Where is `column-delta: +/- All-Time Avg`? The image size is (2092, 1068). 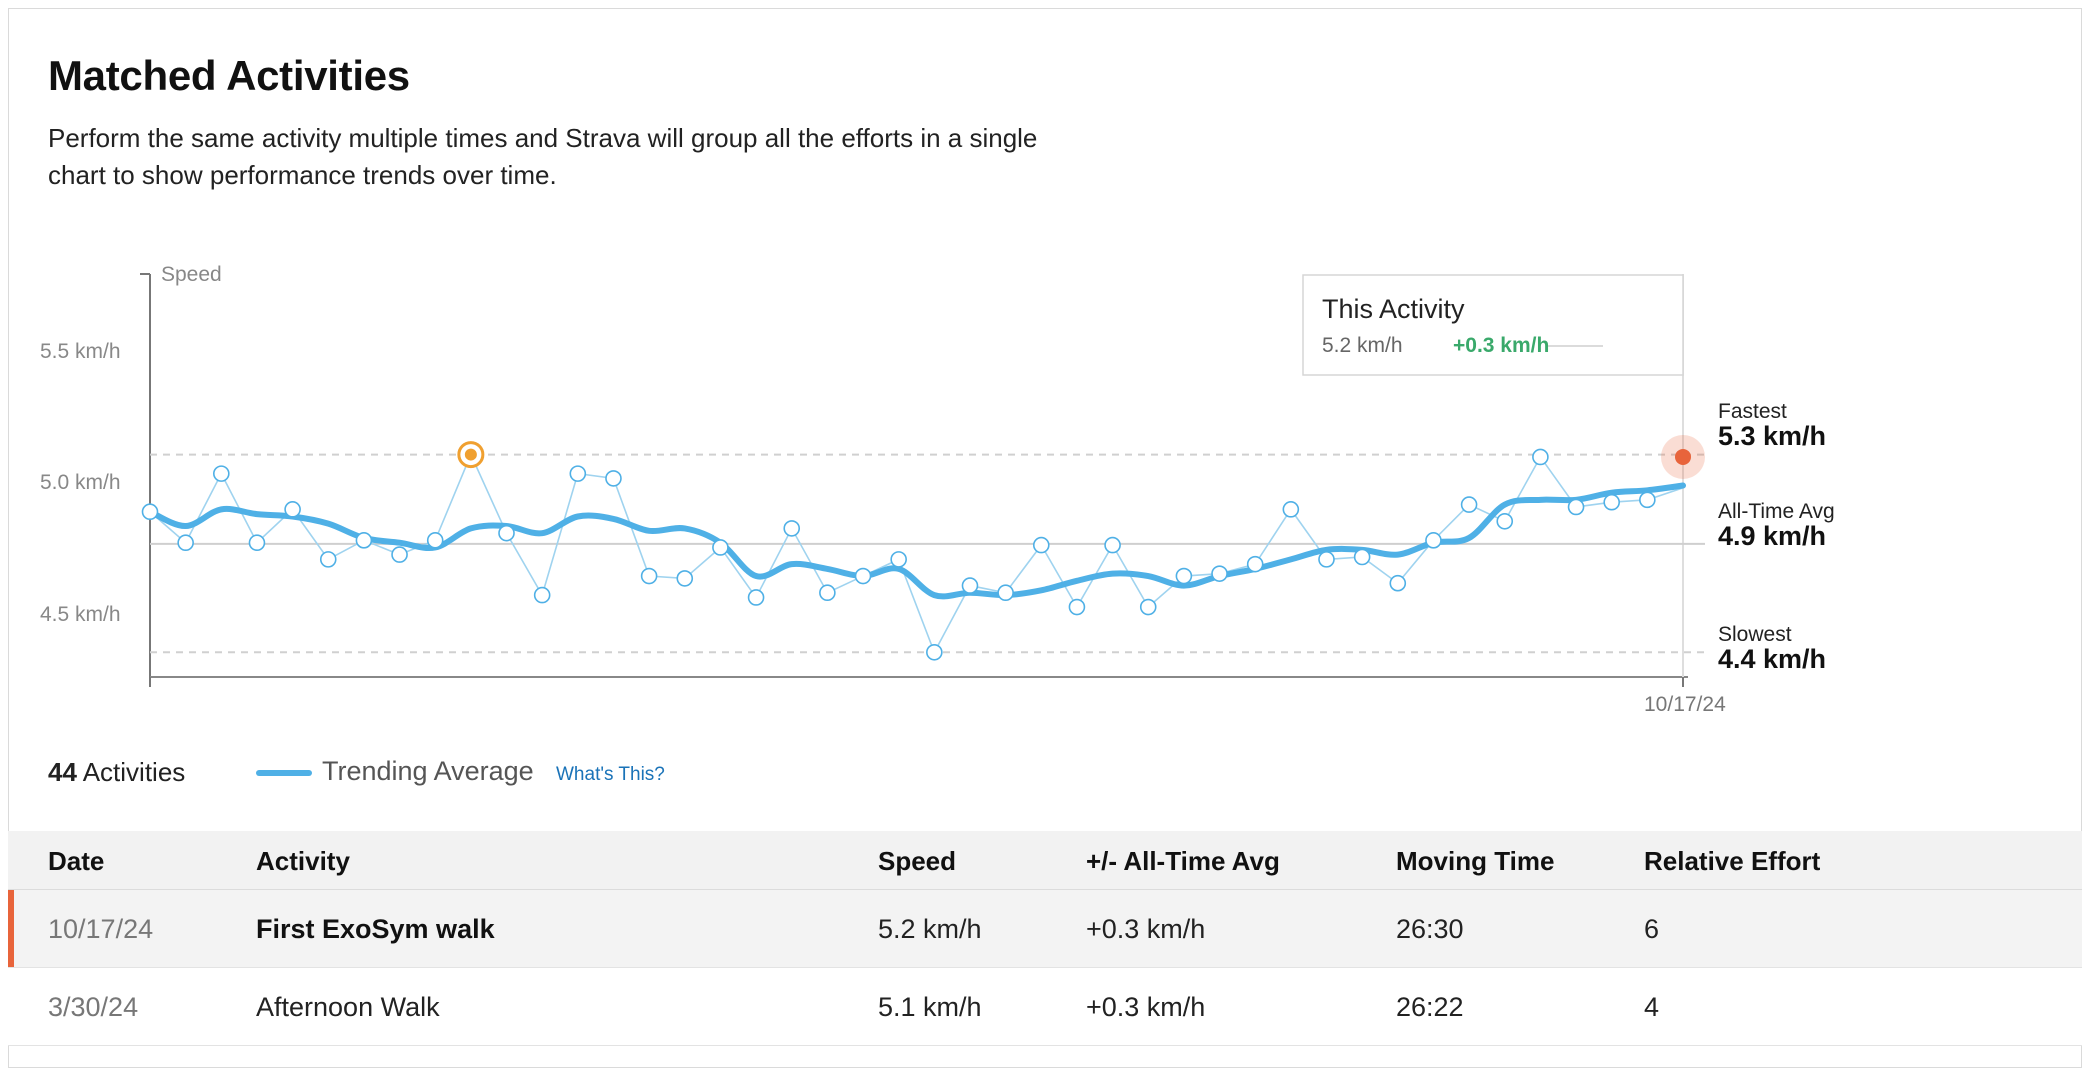
column-delta: +/- All-Time Avg is located at coordinates (1183, 861).